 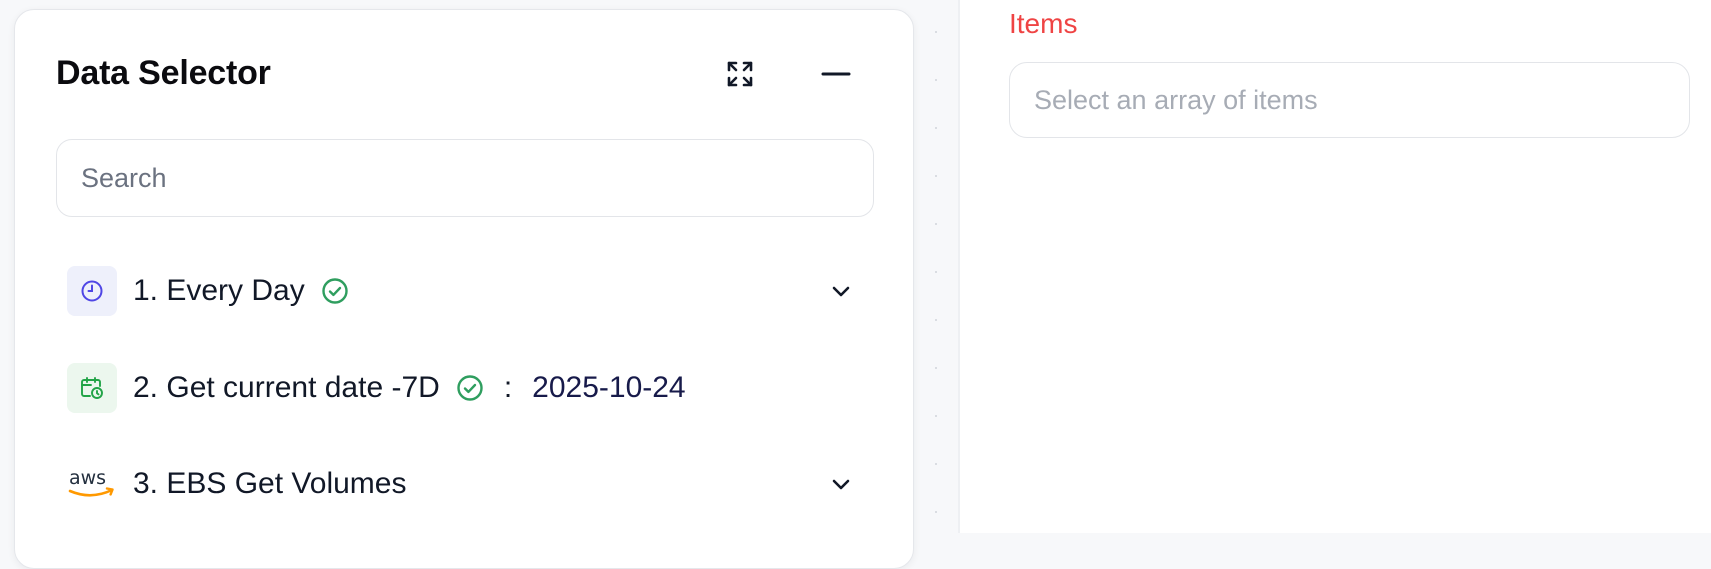 I want to click on expand-button, so click(x=740, y=74).